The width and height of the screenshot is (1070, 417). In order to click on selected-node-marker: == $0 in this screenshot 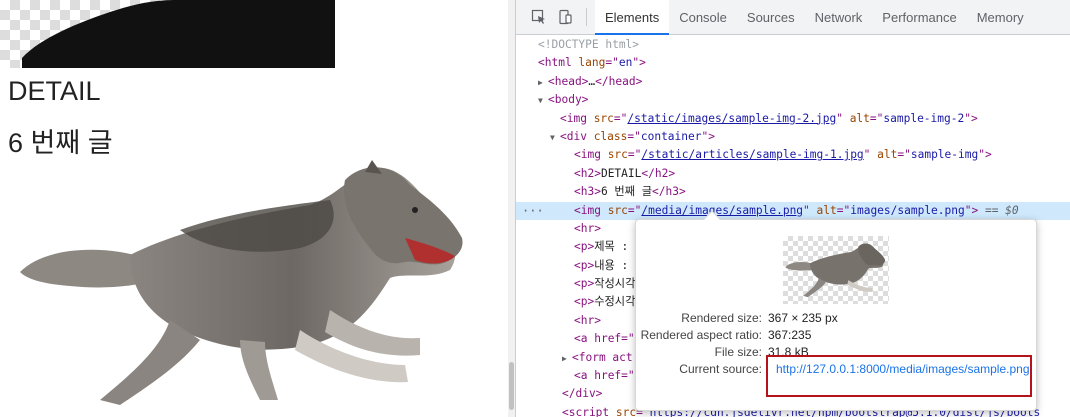, I will do `click(1001, 210)`.